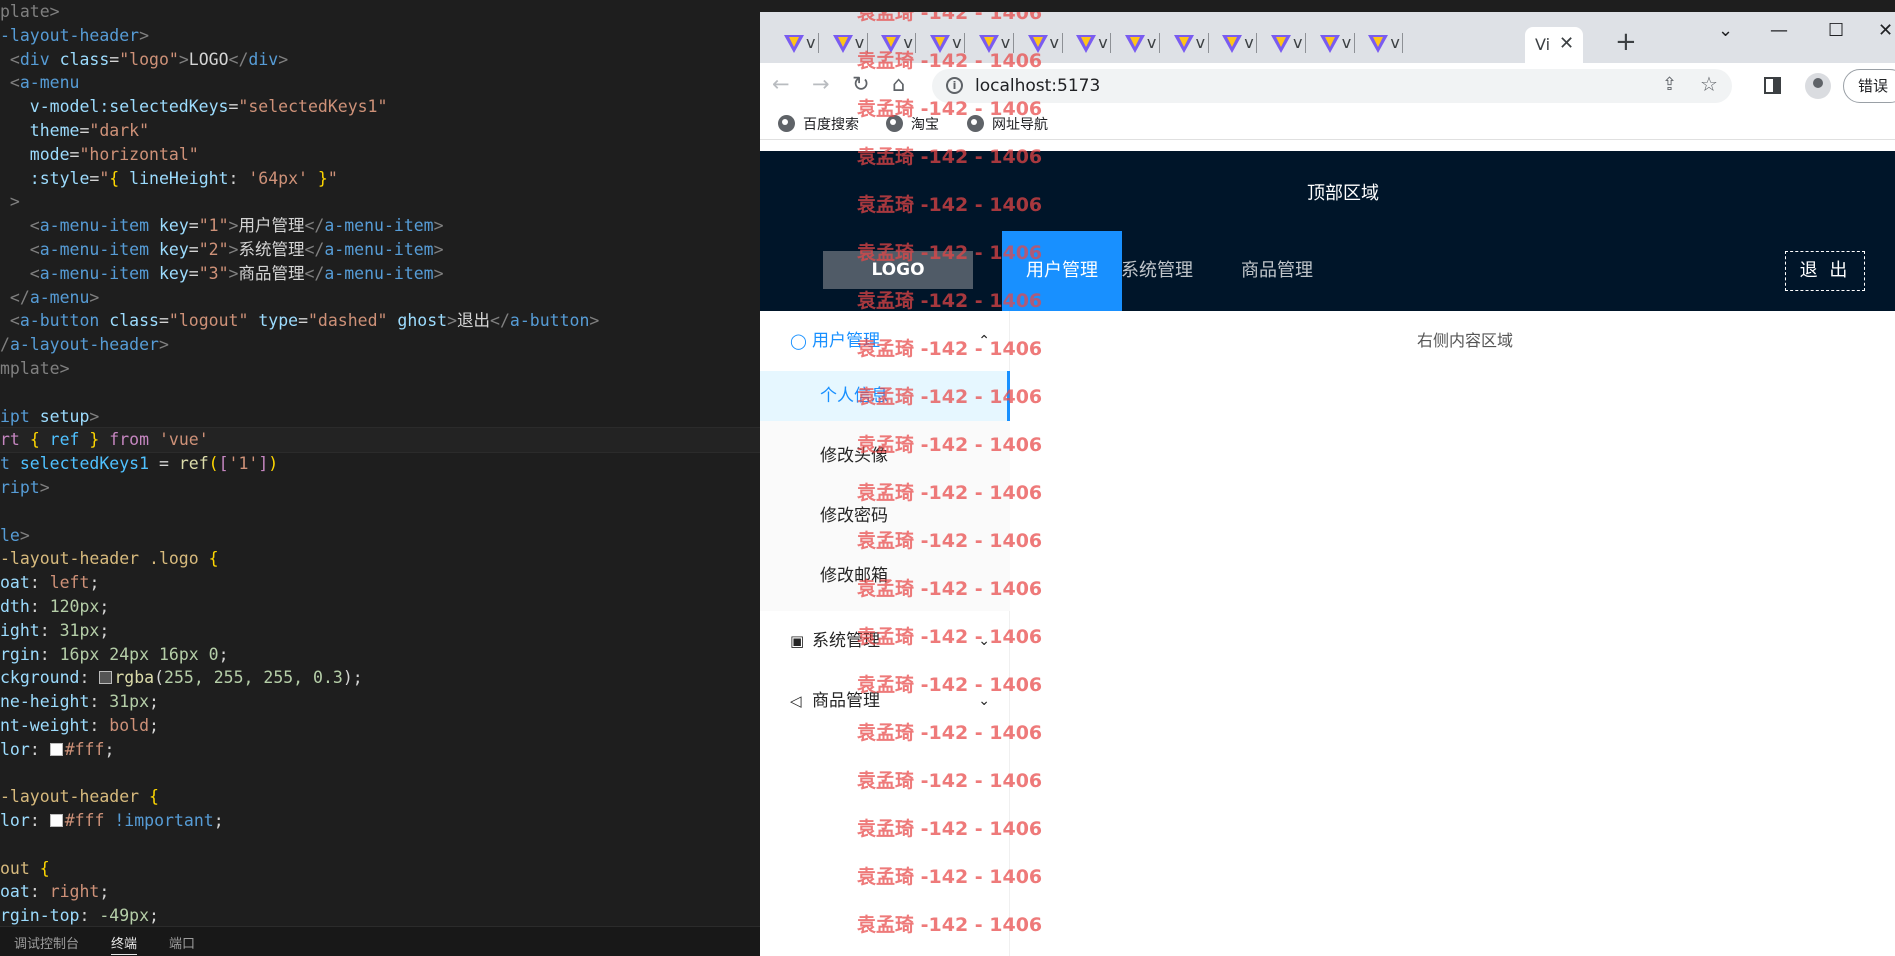 This screenshot has width=1895, height=956. I want to click on logout-button: 退 出, so click(1825, 271).